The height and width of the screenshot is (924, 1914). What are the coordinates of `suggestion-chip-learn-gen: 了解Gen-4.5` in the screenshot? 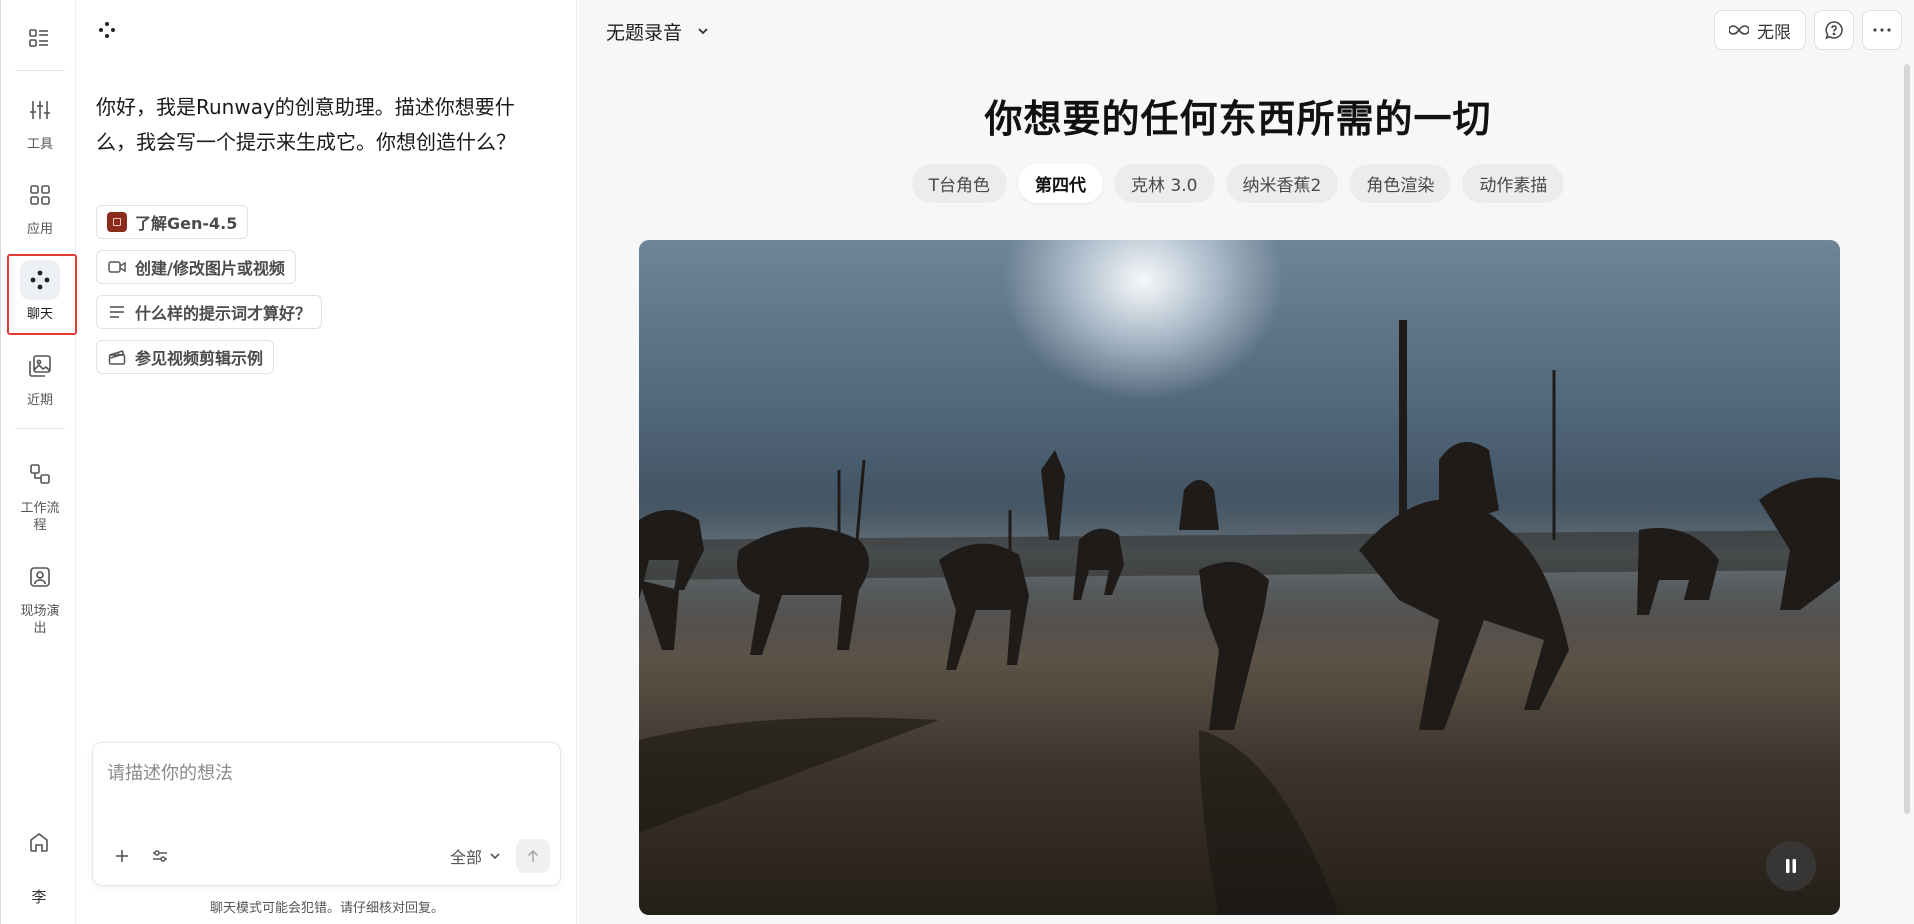 It's located at (172, 222).